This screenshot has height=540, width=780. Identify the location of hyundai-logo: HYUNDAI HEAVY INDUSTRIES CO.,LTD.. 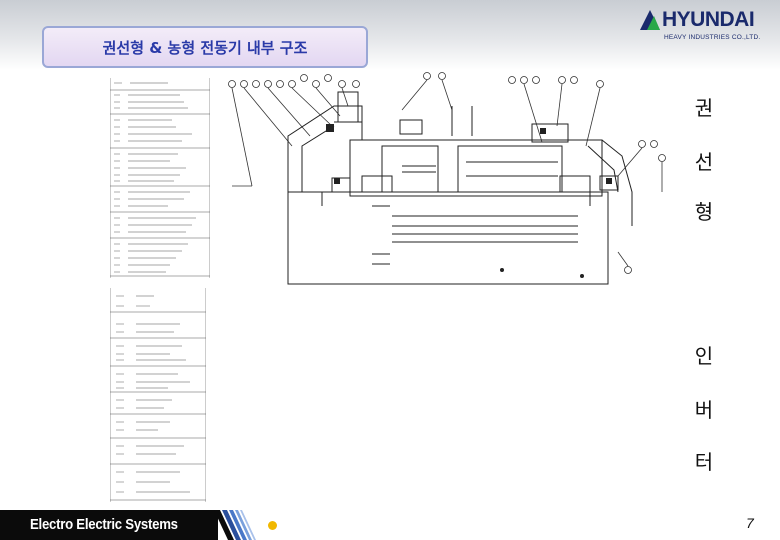
(707, 26).